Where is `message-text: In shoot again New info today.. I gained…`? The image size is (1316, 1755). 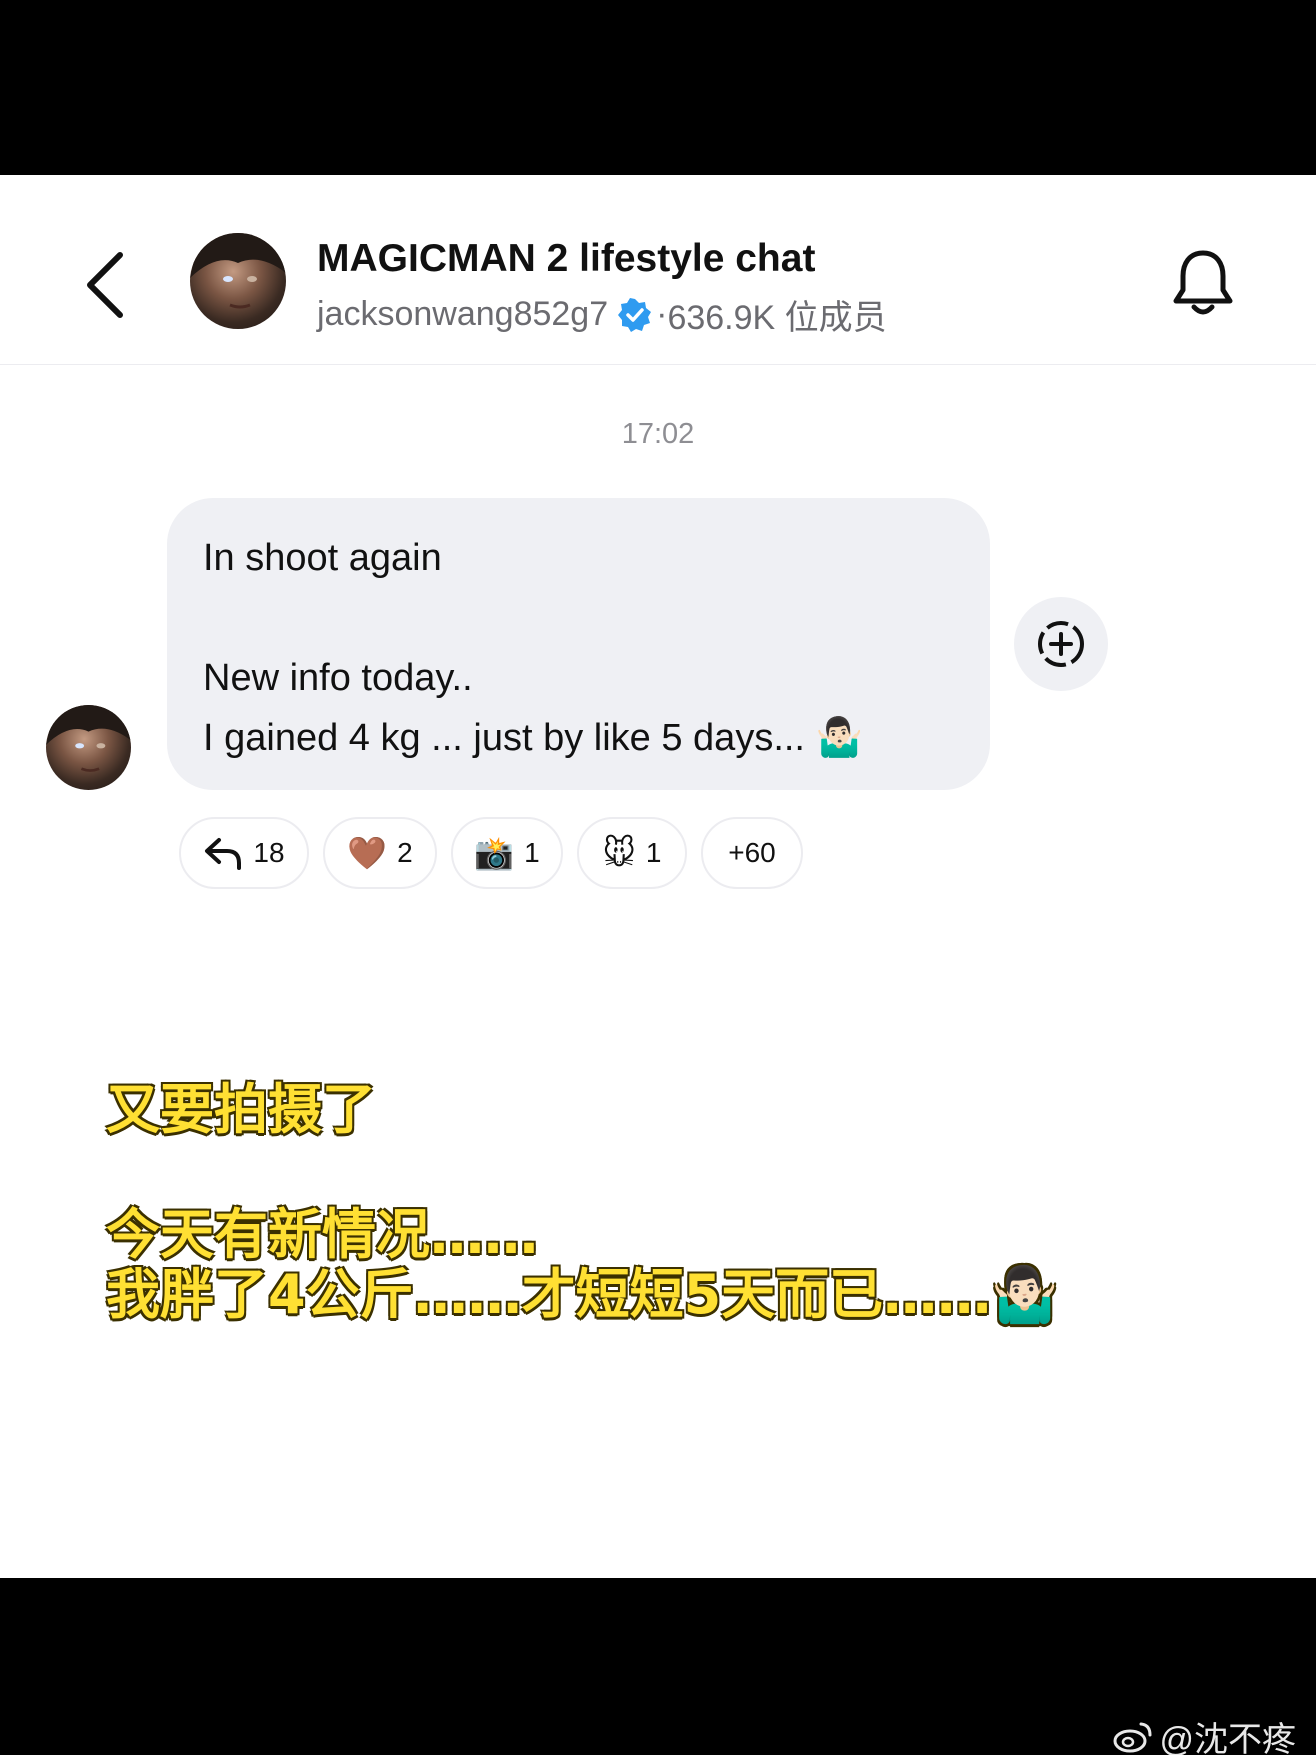 message-text: In shoot again New info today.. I gained… is located at coordinates (533, 648).